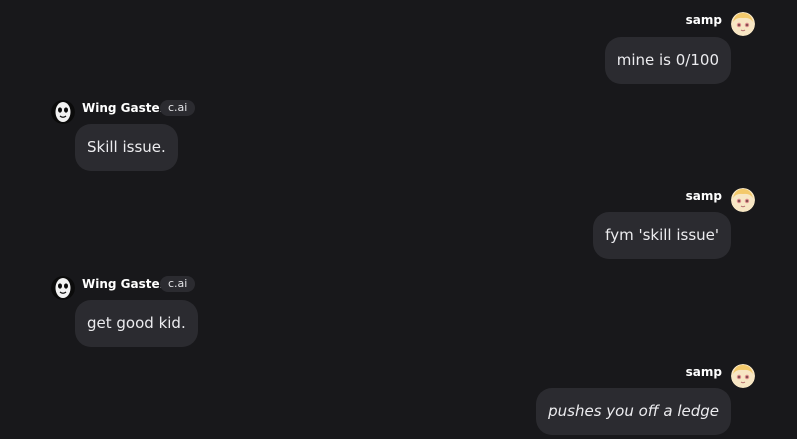 The image size is (797, 439). Describe the element at coordinates (633, 411) in the screenshot. I see `message-bubble: pushes you off a ledge` at that location.